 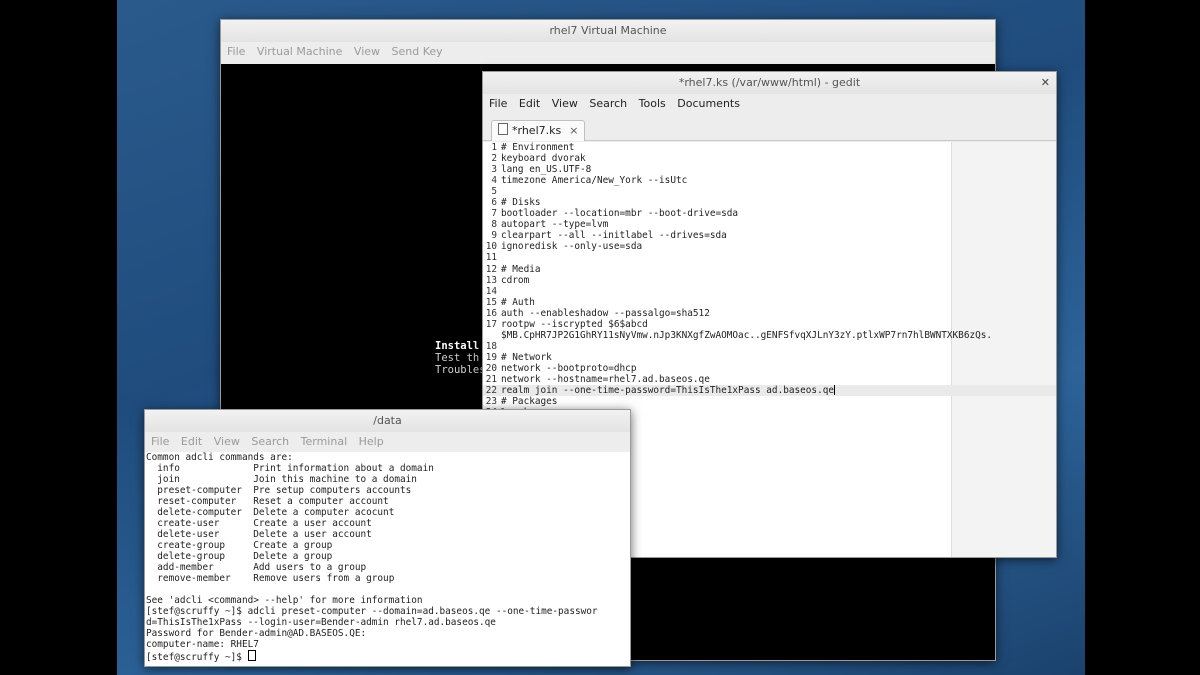 I want to click on terminal-line: reset-computer Reset a computer account, so click(x=267, y=501).